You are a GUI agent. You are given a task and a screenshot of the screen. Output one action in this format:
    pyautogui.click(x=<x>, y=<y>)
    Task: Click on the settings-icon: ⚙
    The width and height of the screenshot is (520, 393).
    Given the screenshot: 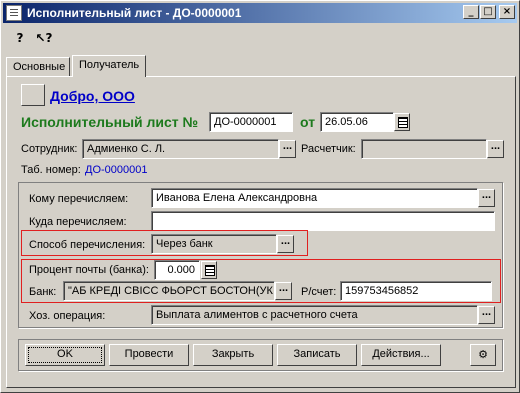 What is the action you would take?
    pyautogui.click(x=483, y=355)
    